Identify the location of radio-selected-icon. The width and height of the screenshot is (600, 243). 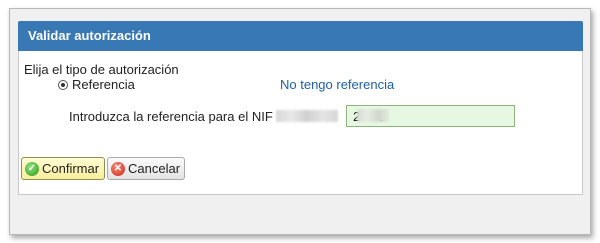
(63, 84).